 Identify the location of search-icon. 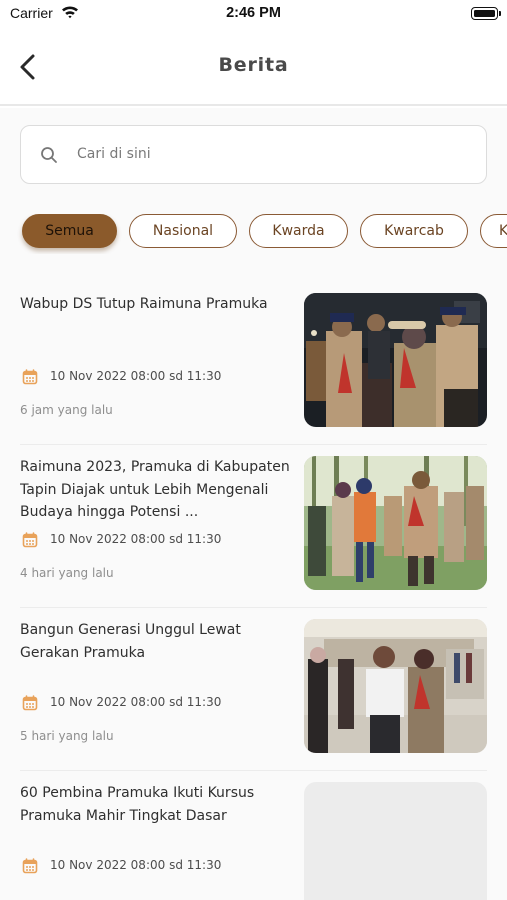
(49, 155).